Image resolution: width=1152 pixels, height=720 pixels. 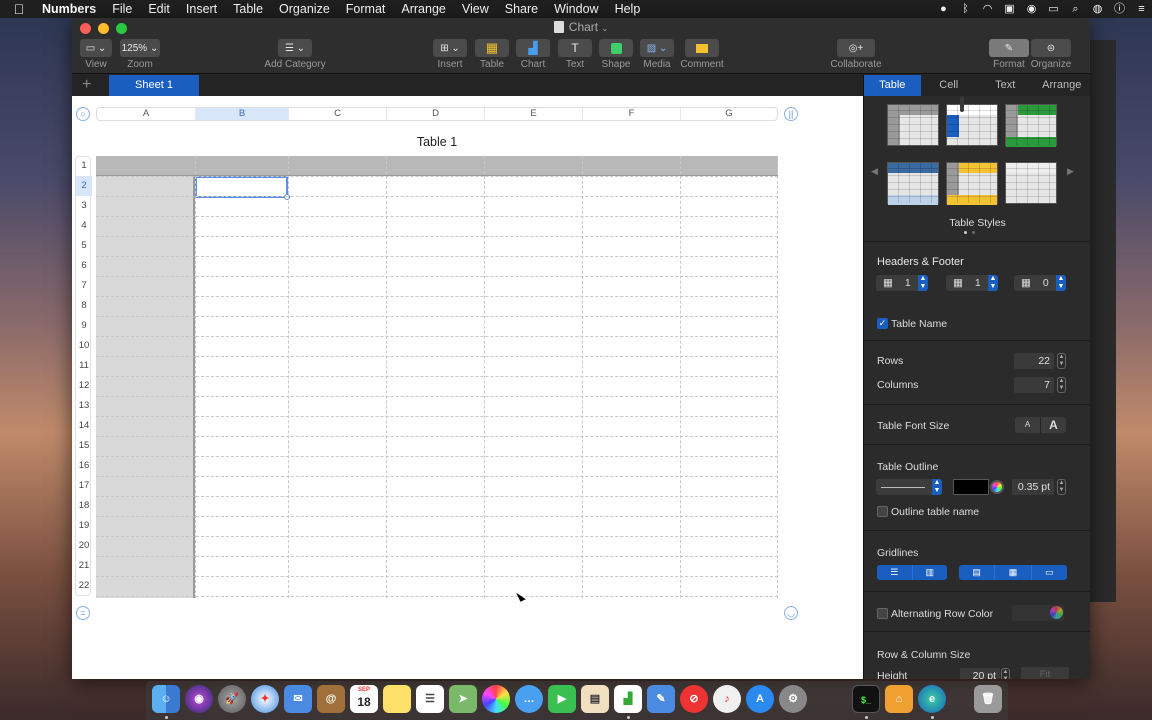 I want to click on resize-table-handle: ◡, so click(x=791, y=613).